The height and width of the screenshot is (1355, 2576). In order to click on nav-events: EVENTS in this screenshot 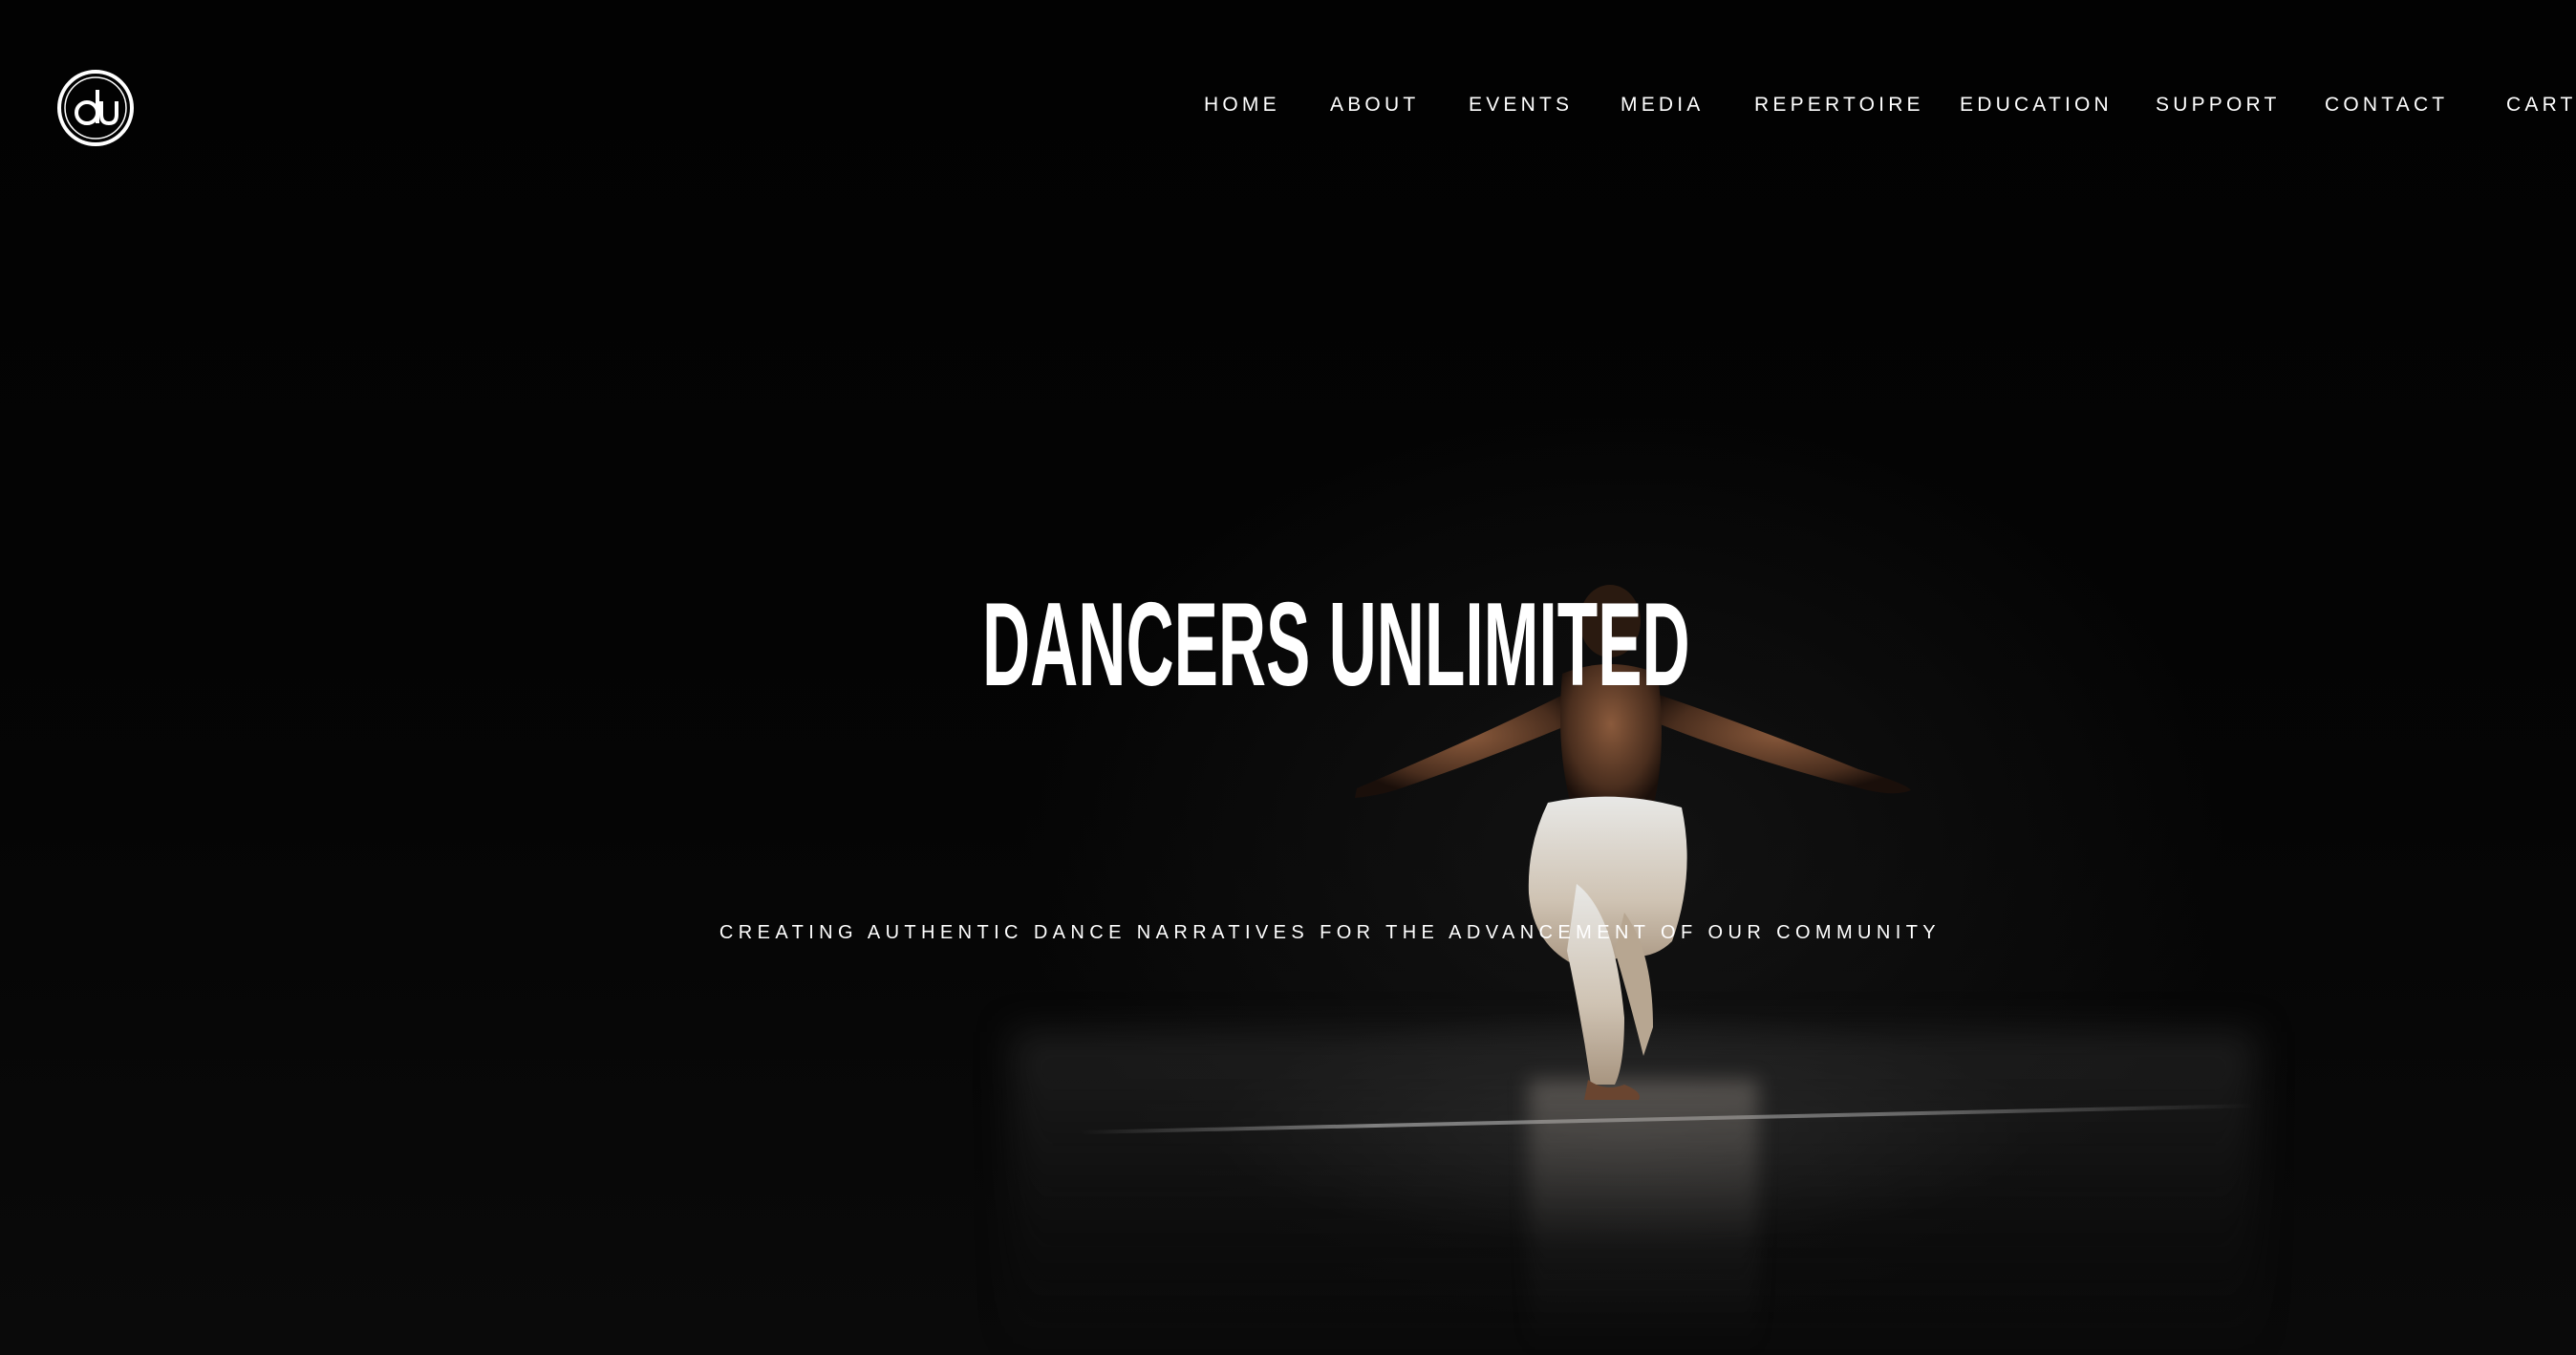, I will do `click(1521, 105)`.